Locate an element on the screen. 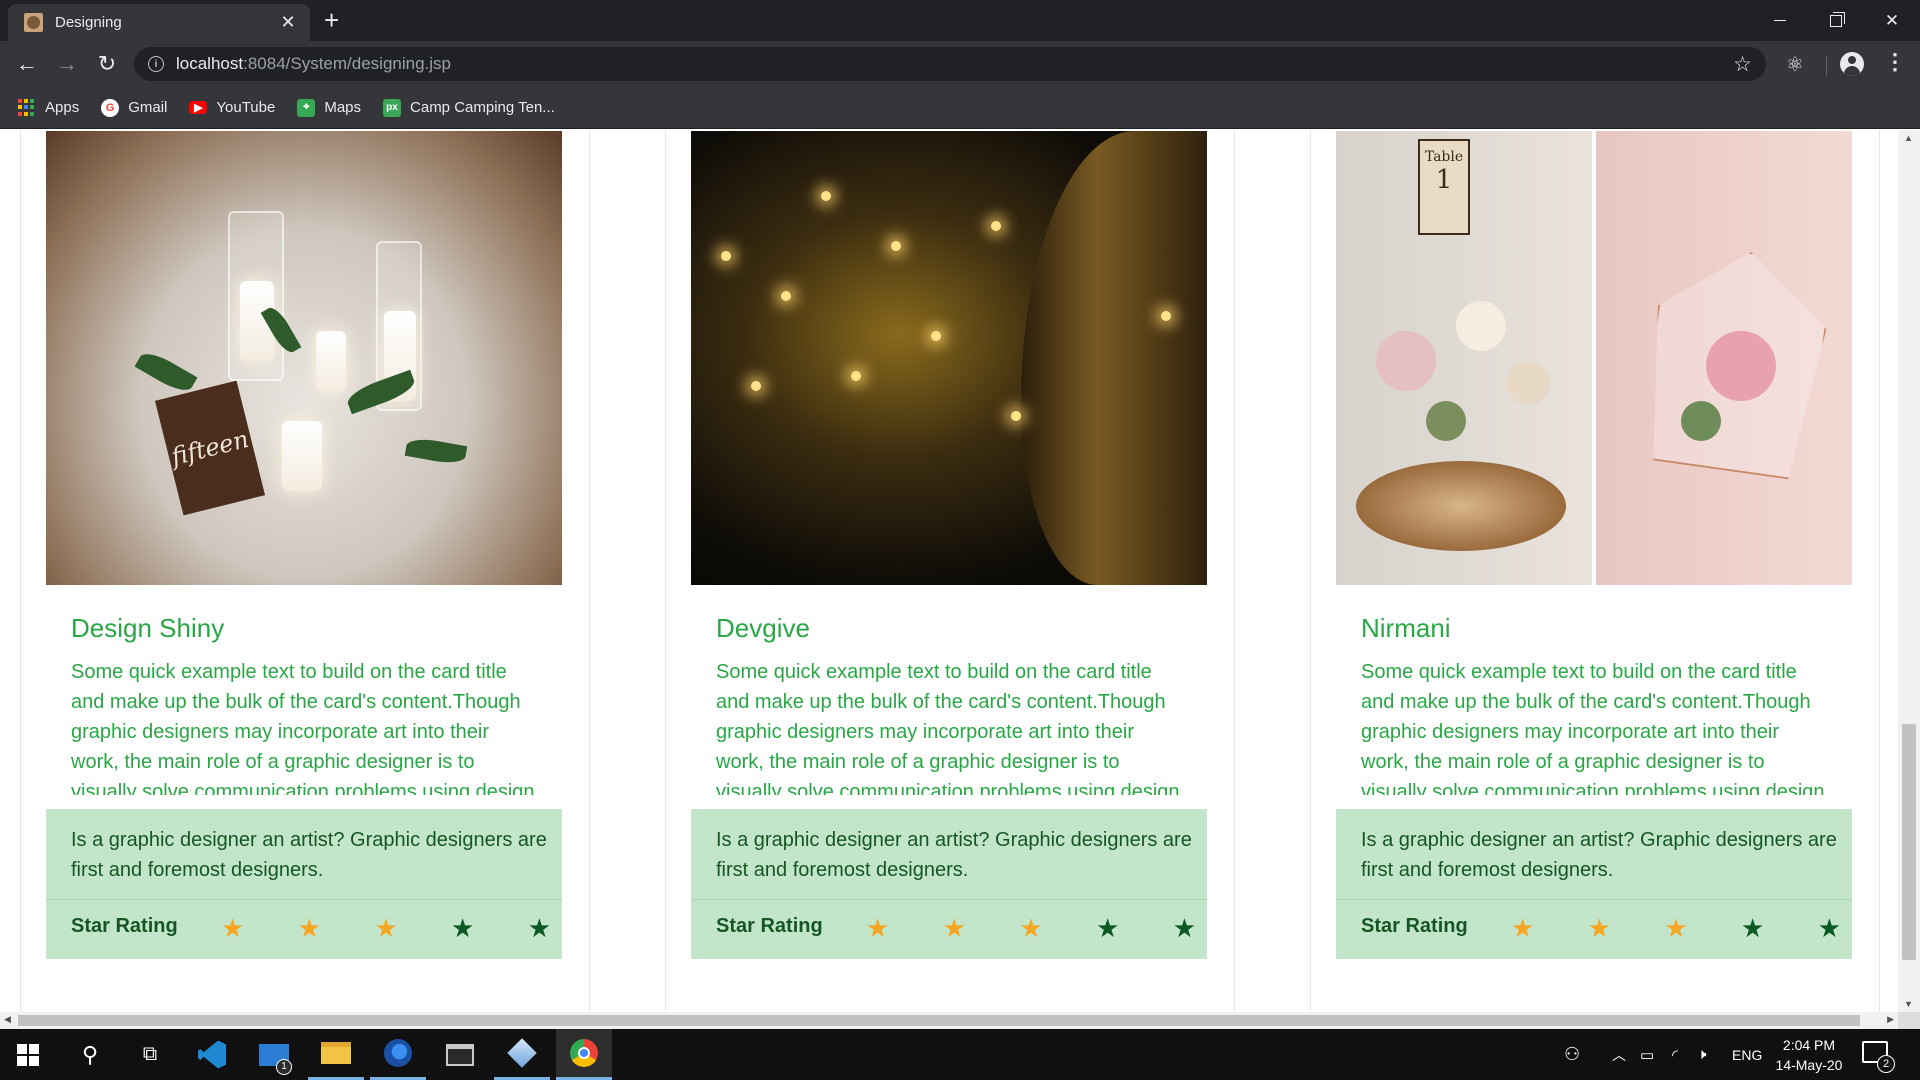 The height and width of the screenshot is (1080, 1920). wifi-icon: ◜ is located at coordinates (1675, 1054).